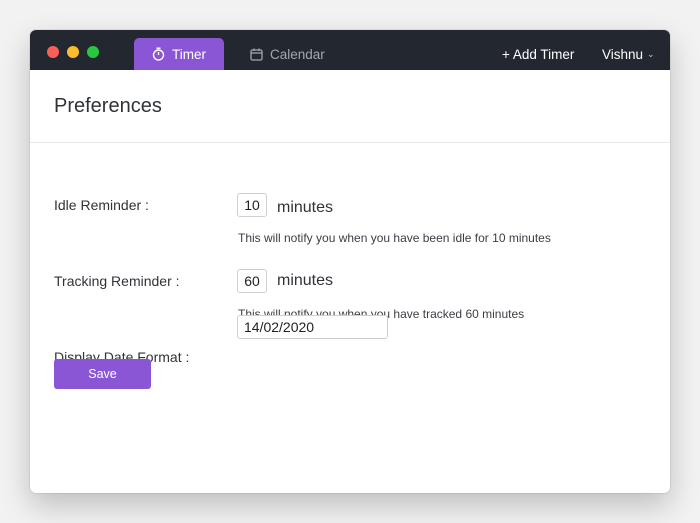 Image resolution: width=700 pixels, height=523 pixels. Describe the element at coordinates (252, 281) in the screenshot. I see `tracking-reminder-input` at that location.